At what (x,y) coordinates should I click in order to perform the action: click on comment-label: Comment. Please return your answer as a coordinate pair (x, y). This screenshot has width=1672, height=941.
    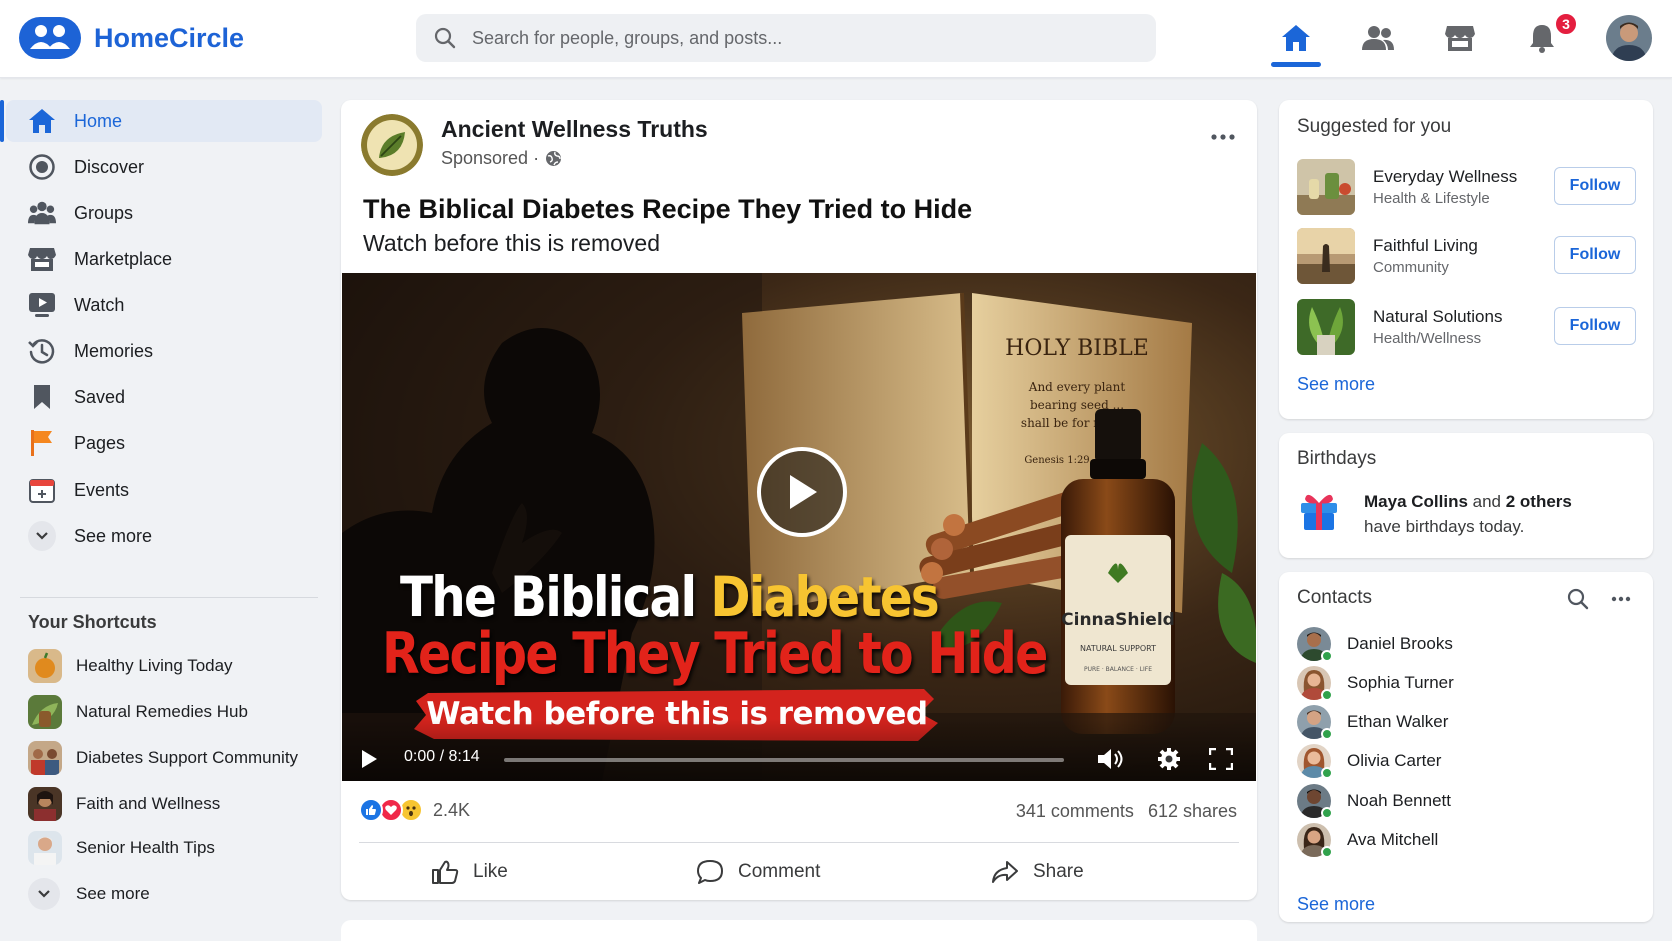
    Looking at the image, I should click on (779, 871).